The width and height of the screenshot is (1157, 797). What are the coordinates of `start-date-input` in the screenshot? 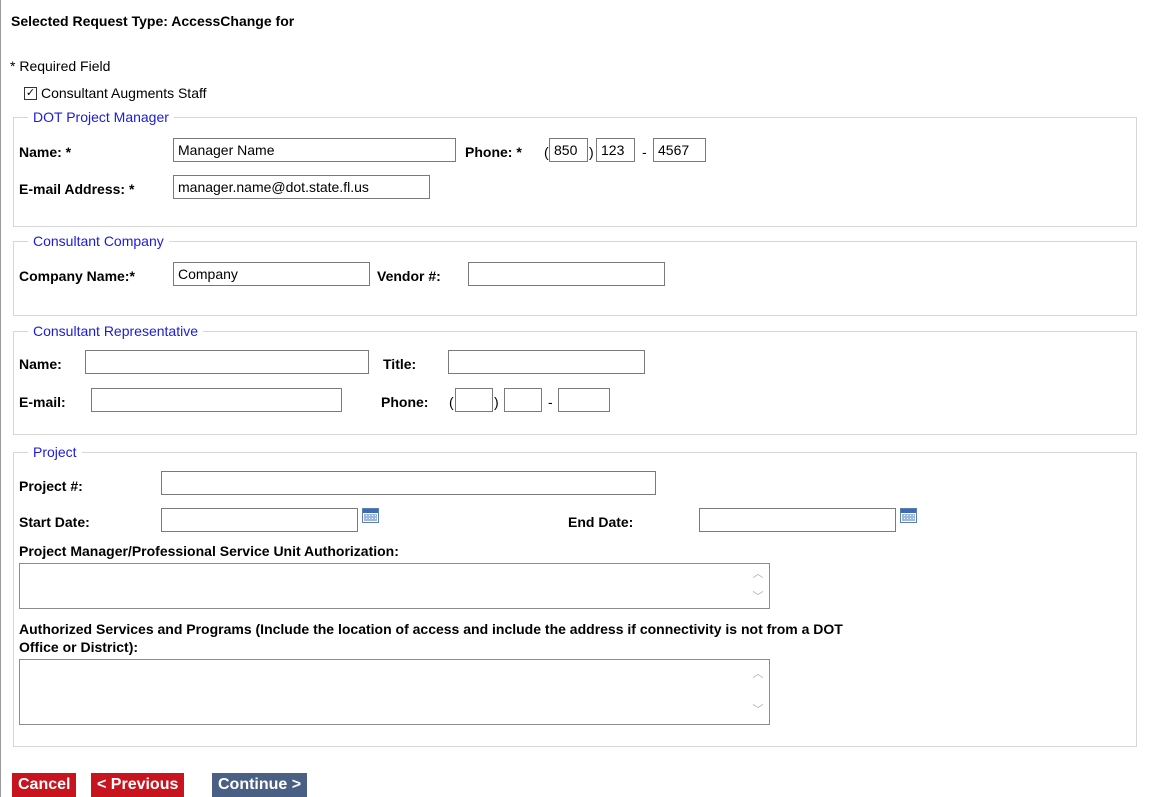 It's located at (259, 520).